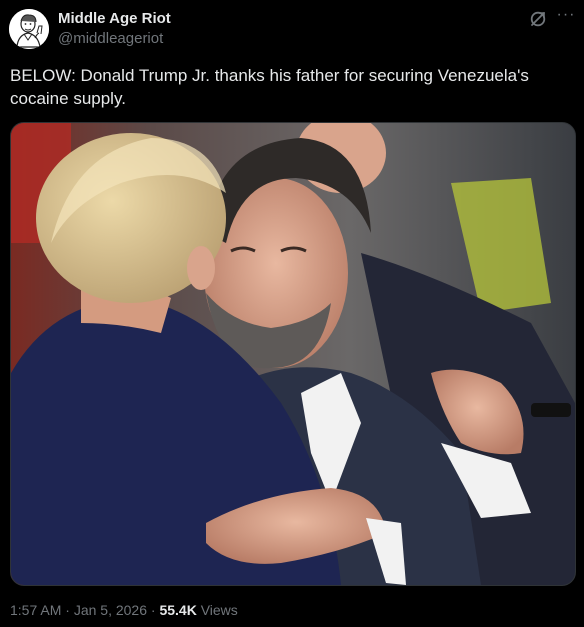  I want to click on tweet-meta: 1:57 AM · Jan 5, 2026 · 55.4K Views, so click(124, 610).